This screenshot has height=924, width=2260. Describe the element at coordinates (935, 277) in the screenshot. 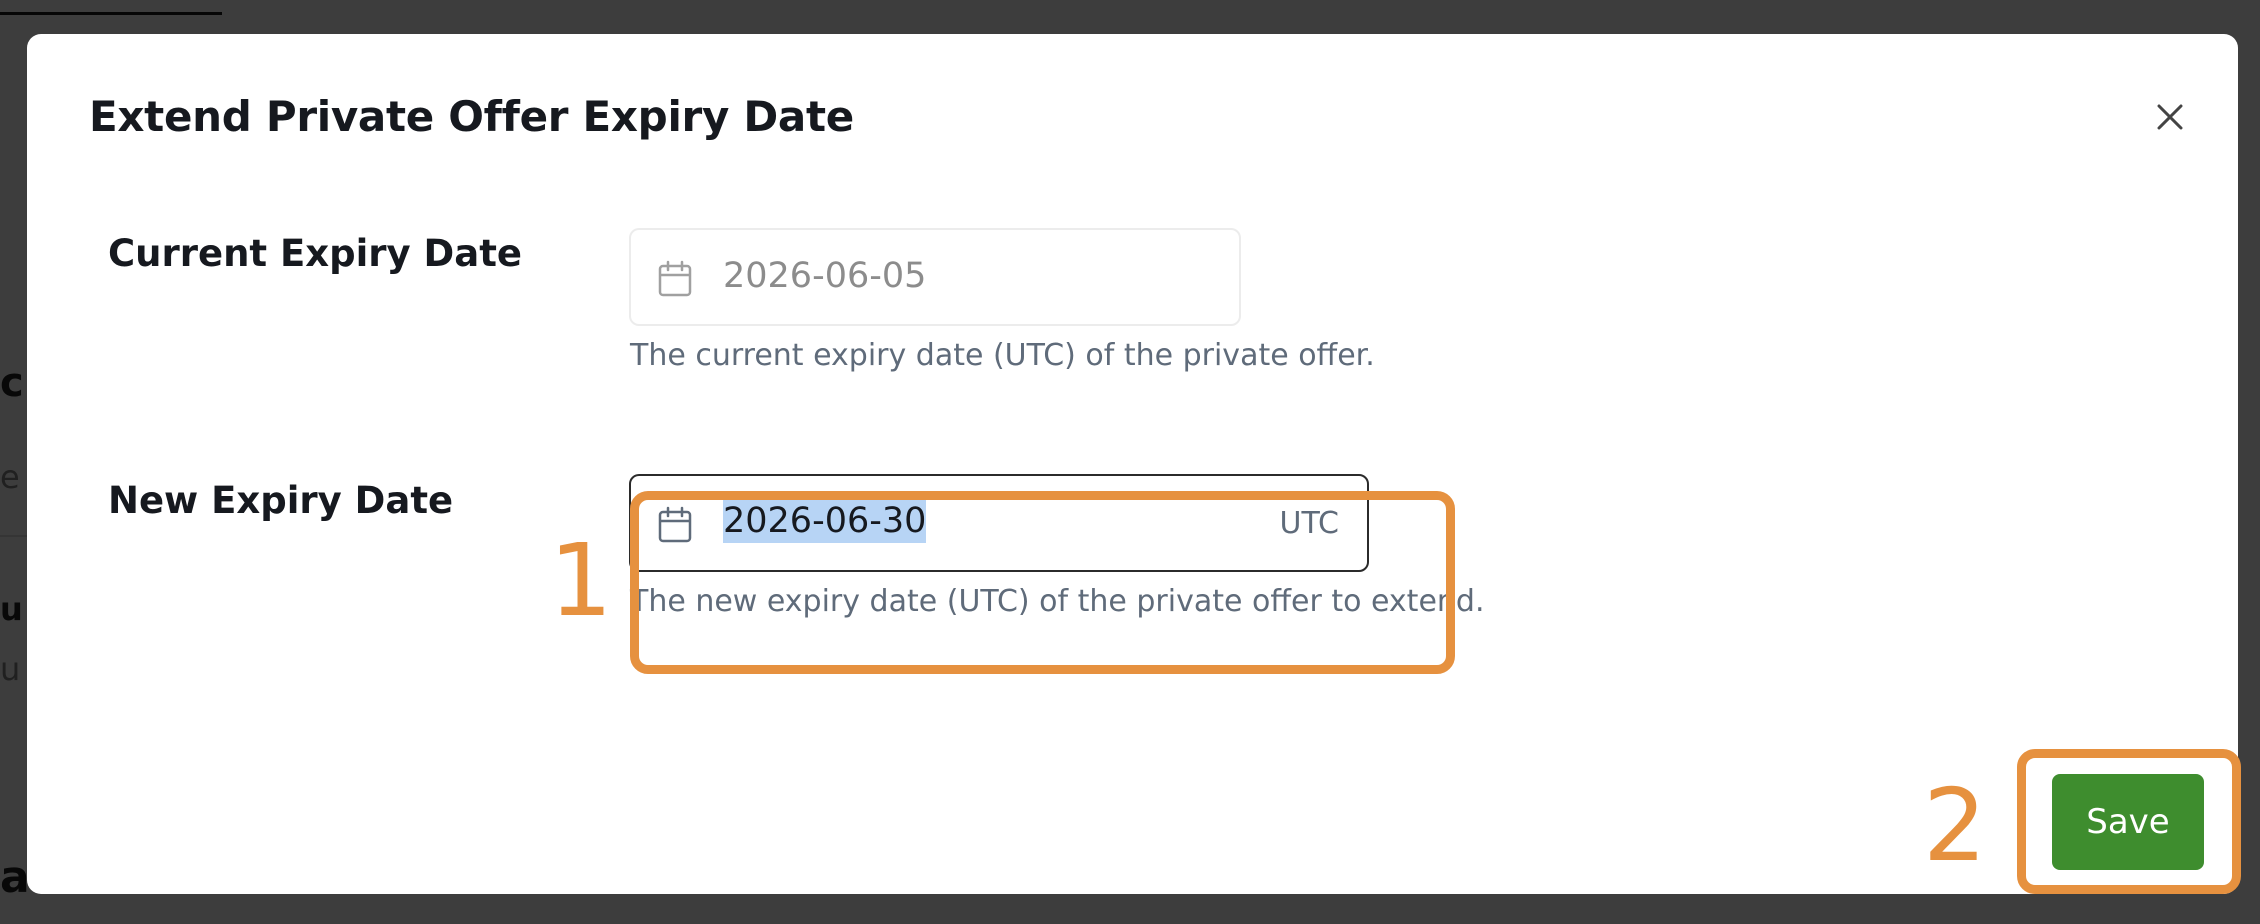

I see `current-expiry-field: 2026-06-05` at that location.